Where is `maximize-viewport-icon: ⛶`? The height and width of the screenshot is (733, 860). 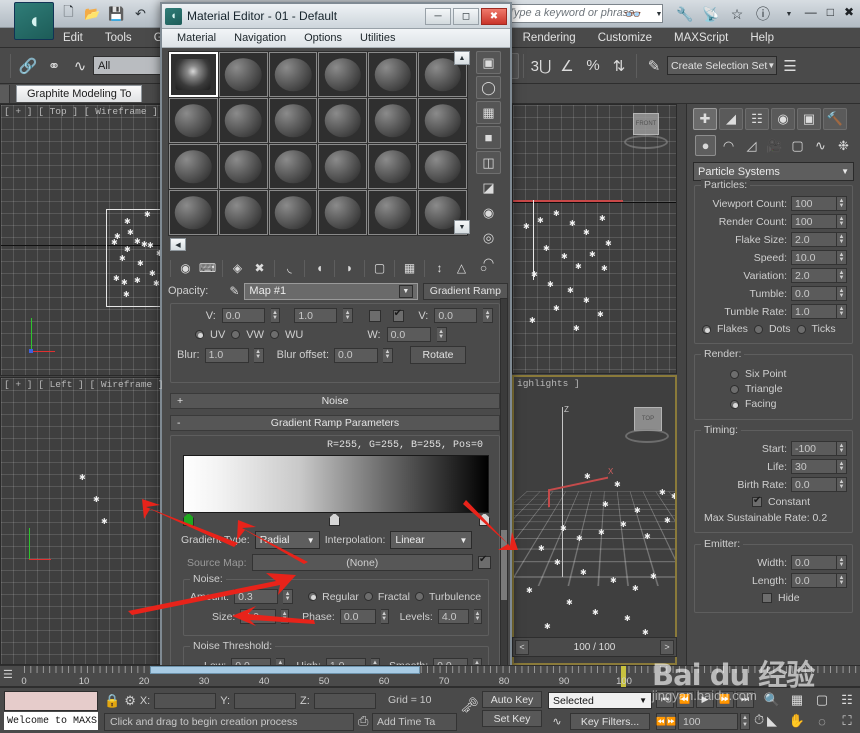
maximize-viewport-icon: ⛶ is located at coordinates (847, 721).